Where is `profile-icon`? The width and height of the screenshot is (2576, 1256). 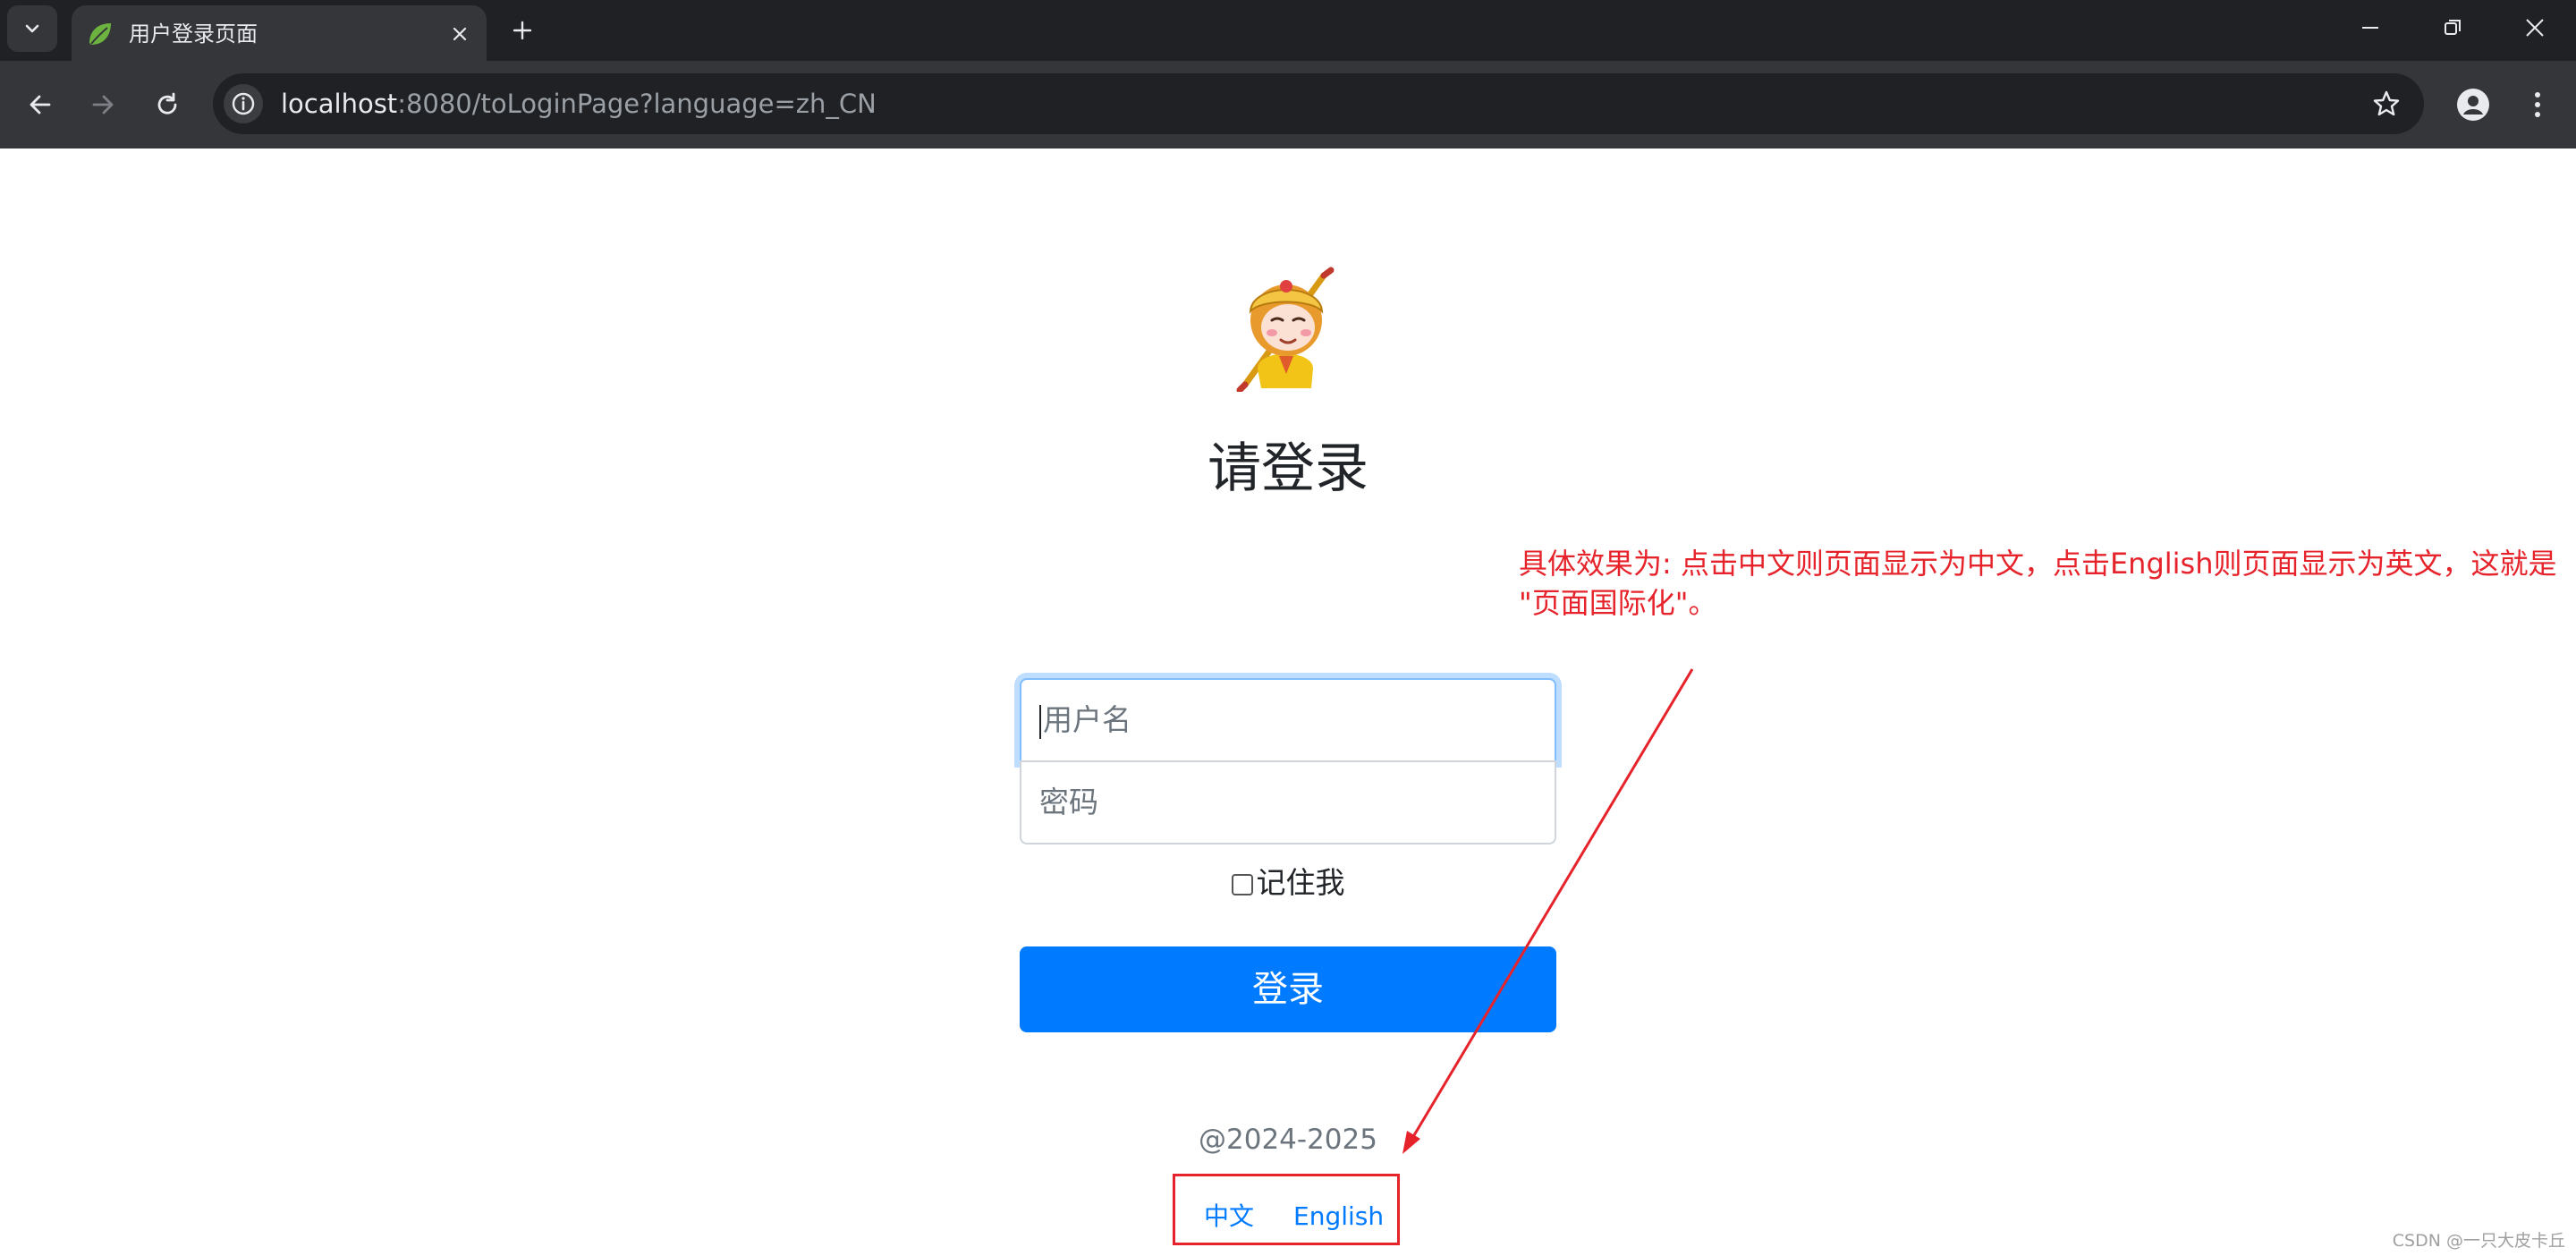 profile-icon is located at coordinates (2473, 105).